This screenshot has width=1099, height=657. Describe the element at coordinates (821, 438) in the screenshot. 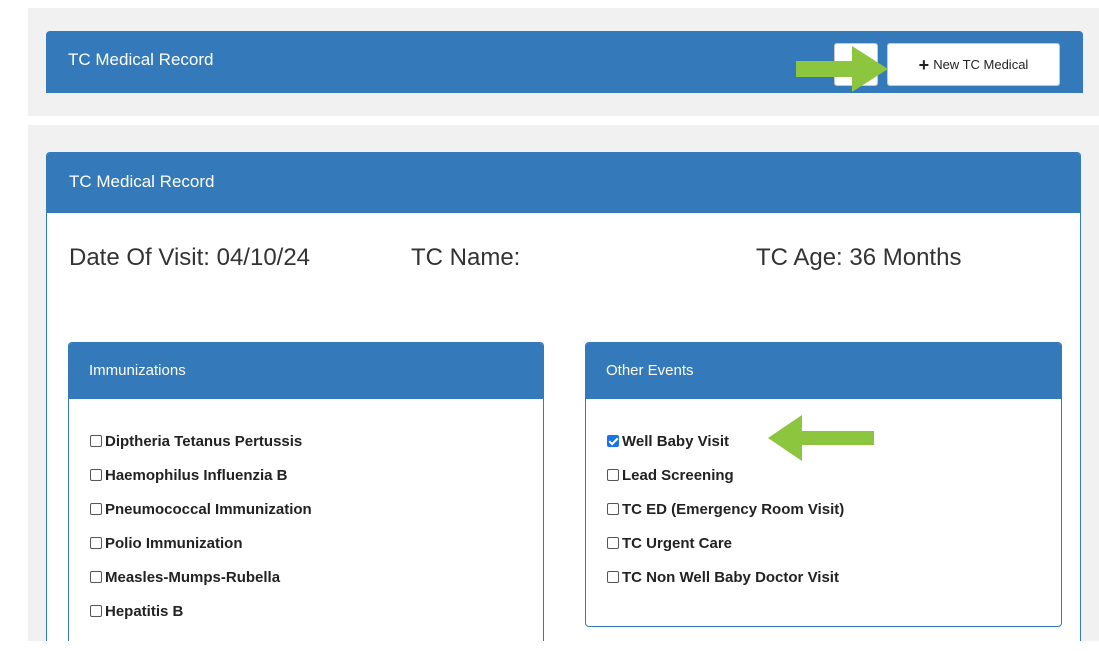

I see `arrow-left-icon` at that location.